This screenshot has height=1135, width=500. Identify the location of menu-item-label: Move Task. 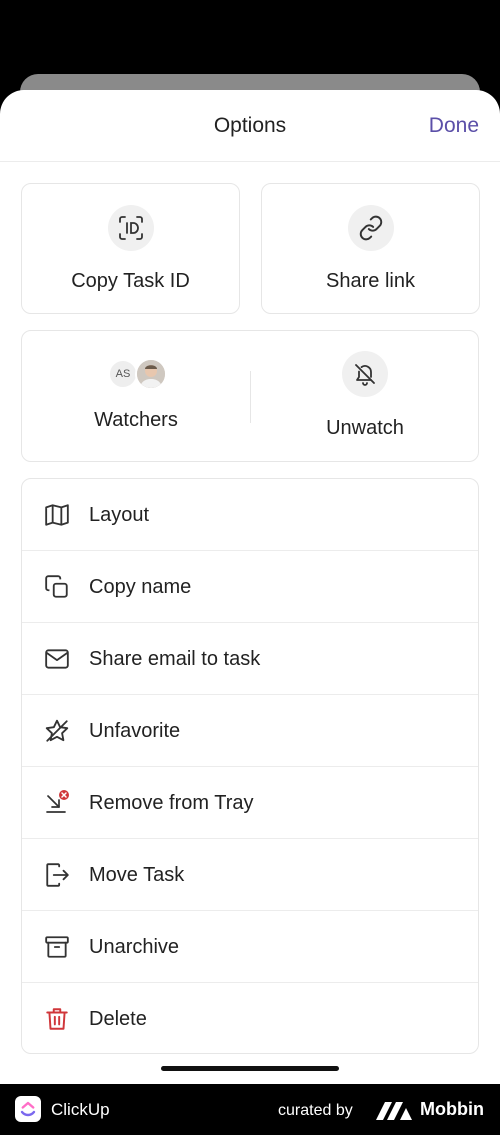
(137, 875).